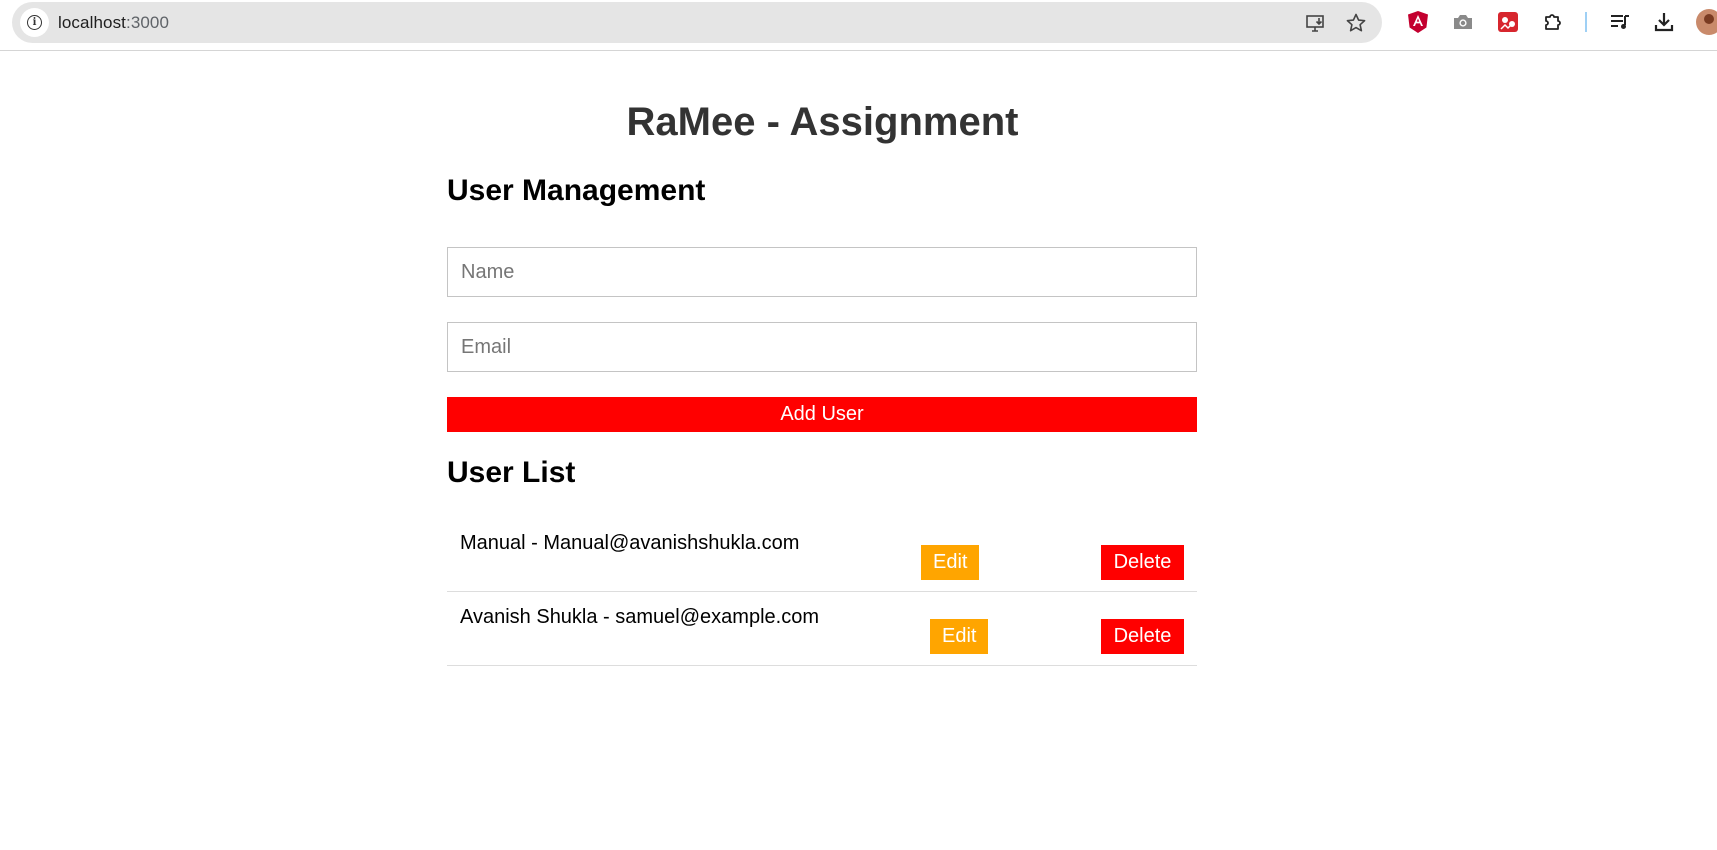  What do you see at coordinates (630, 543) in the screenshot?
I see `user-info-text: Manual - Manual@avanishshukla.com` at bounding box center [630, 543].